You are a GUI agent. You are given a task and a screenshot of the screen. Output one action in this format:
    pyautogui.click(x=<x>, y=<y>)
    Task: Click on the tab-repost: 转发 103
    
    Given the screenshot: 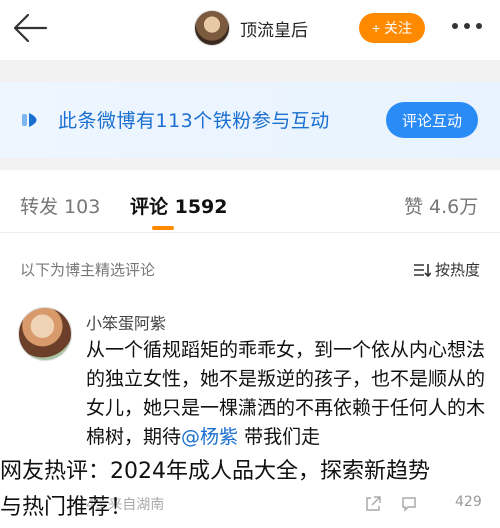 What is the action you would take?
    pyautogui.click(x=60, y=205)
    